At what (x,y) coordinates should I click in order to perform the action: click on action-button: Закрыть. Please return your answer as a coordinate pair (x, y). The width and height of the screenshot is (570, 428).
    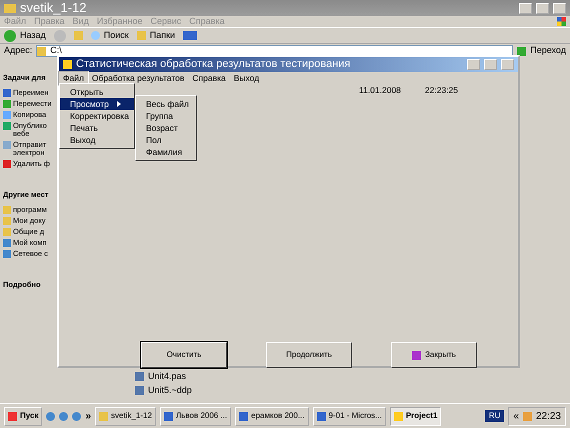
    Looking at the image, I should click on (434, 355).